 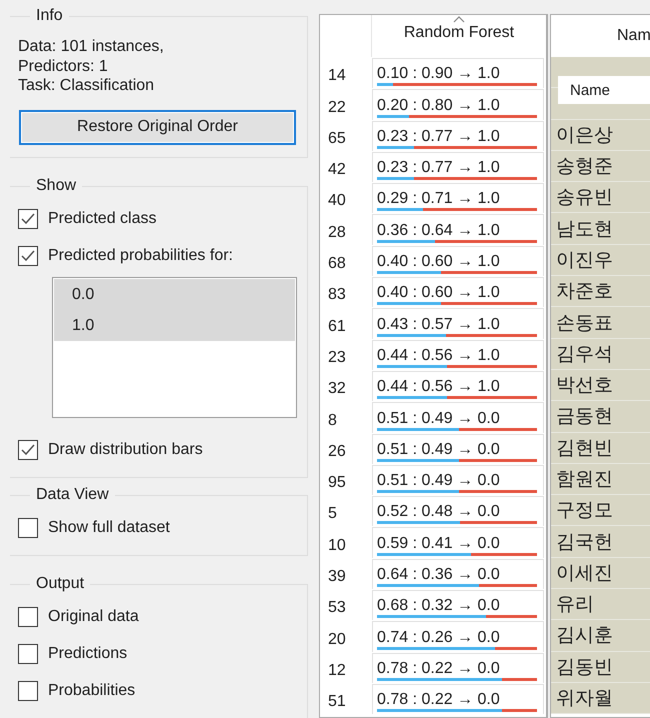 What do you see at coordinates (337, 232) in the screenshot?
I see `row-number: 28` at bounding box center [337, 232].